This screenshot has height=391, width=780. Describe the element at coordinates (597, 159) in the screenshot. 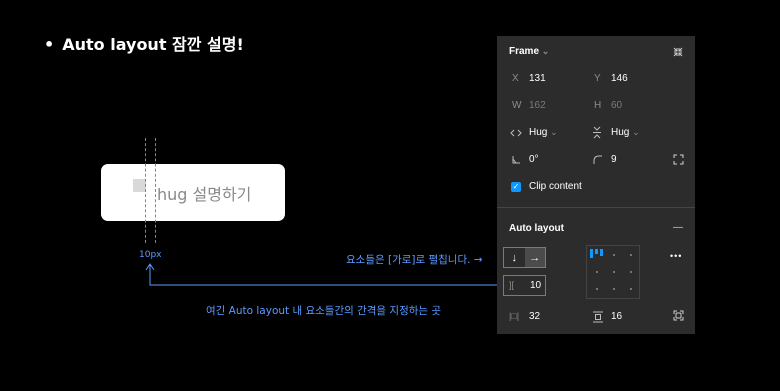

I see `corner-radius-icon` at that location.